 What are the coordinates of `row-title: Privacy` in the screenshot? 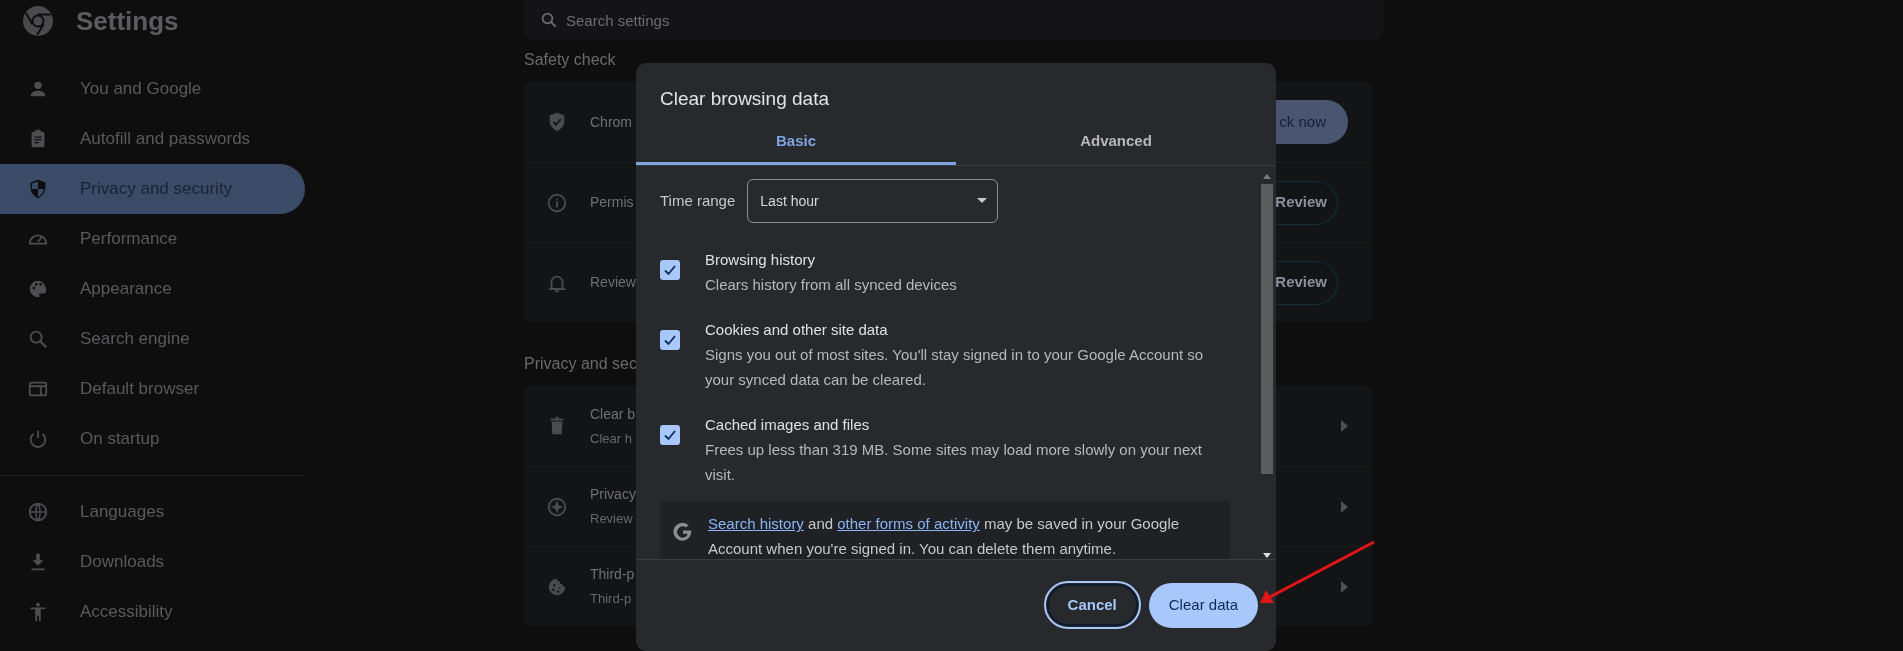 It's located at (613, 495).